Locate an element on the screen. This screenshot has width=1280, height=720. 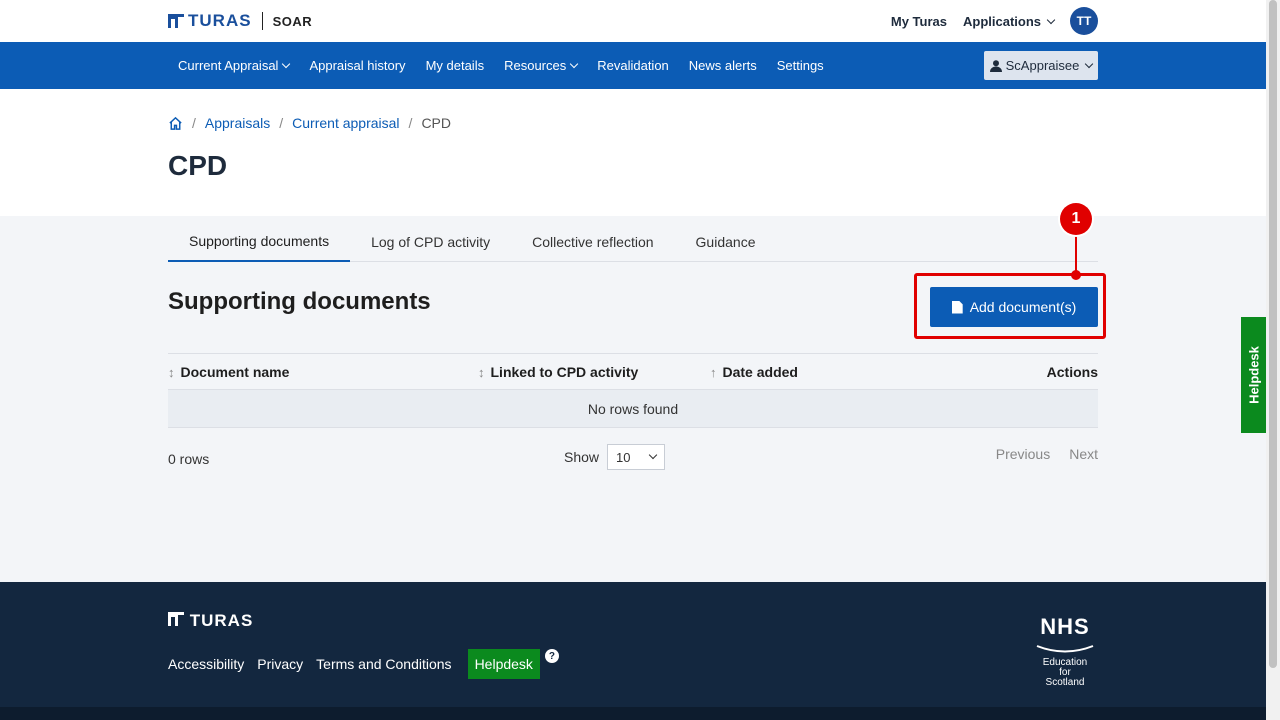
side-helpdesk-label: Helpdesk is located at coordinates (1253, 375).